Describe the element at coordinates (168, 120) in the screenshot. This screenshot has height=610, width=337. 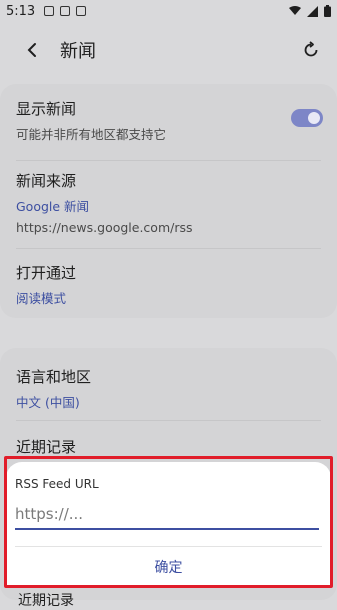
I see `show-news-row: 显示新闻 可能并非所有地区都支持它` at that location.